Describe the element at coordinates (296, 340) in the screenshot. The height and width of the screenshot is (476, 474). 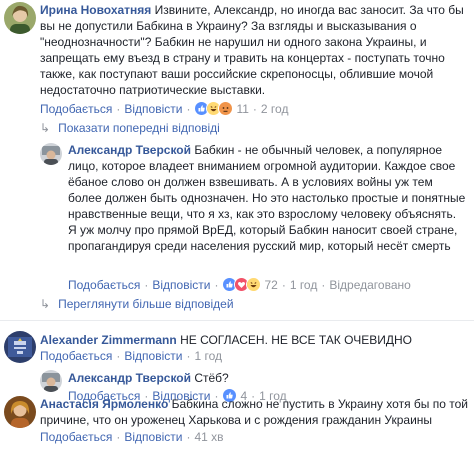
I see `comment-text: НЕ СОГЛАСЕН. НЕ ВСЕ ТАК ОЧЕВИДНО` at that location.